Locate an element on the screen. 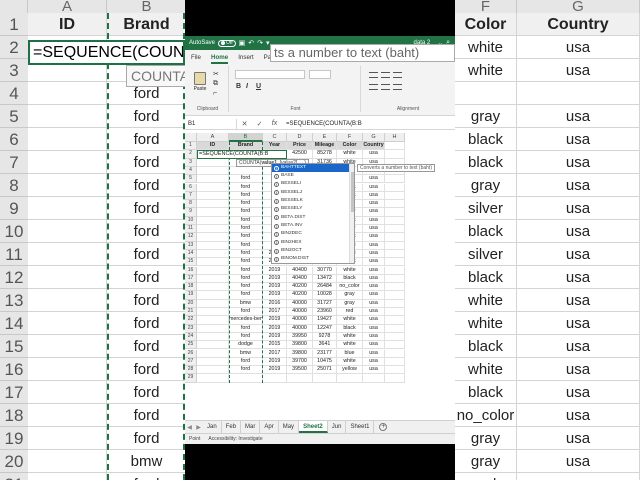 Image resolution: width=640 pixels, height=480 pixels. table-cell: 85278 is located at coordinates (325, 154).